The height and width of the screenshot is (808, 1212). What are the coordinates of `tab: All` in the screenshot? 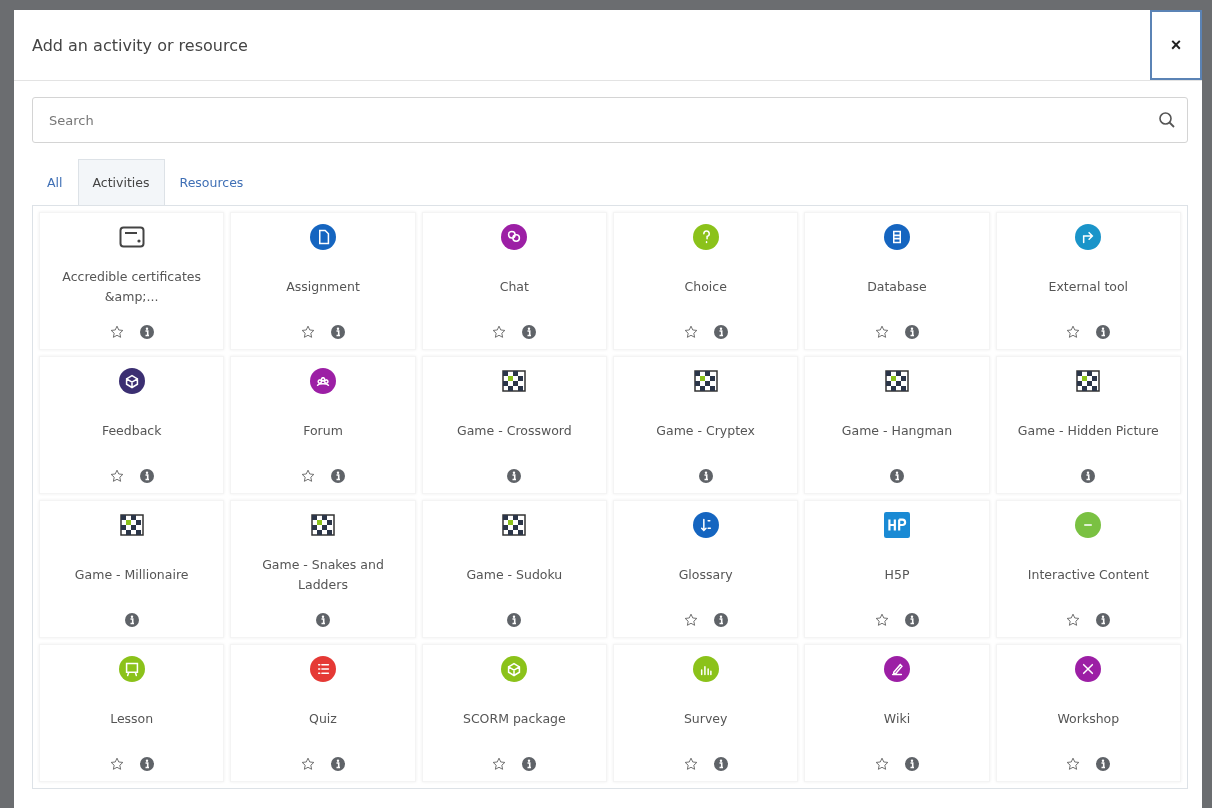 It's located at (55, 182).